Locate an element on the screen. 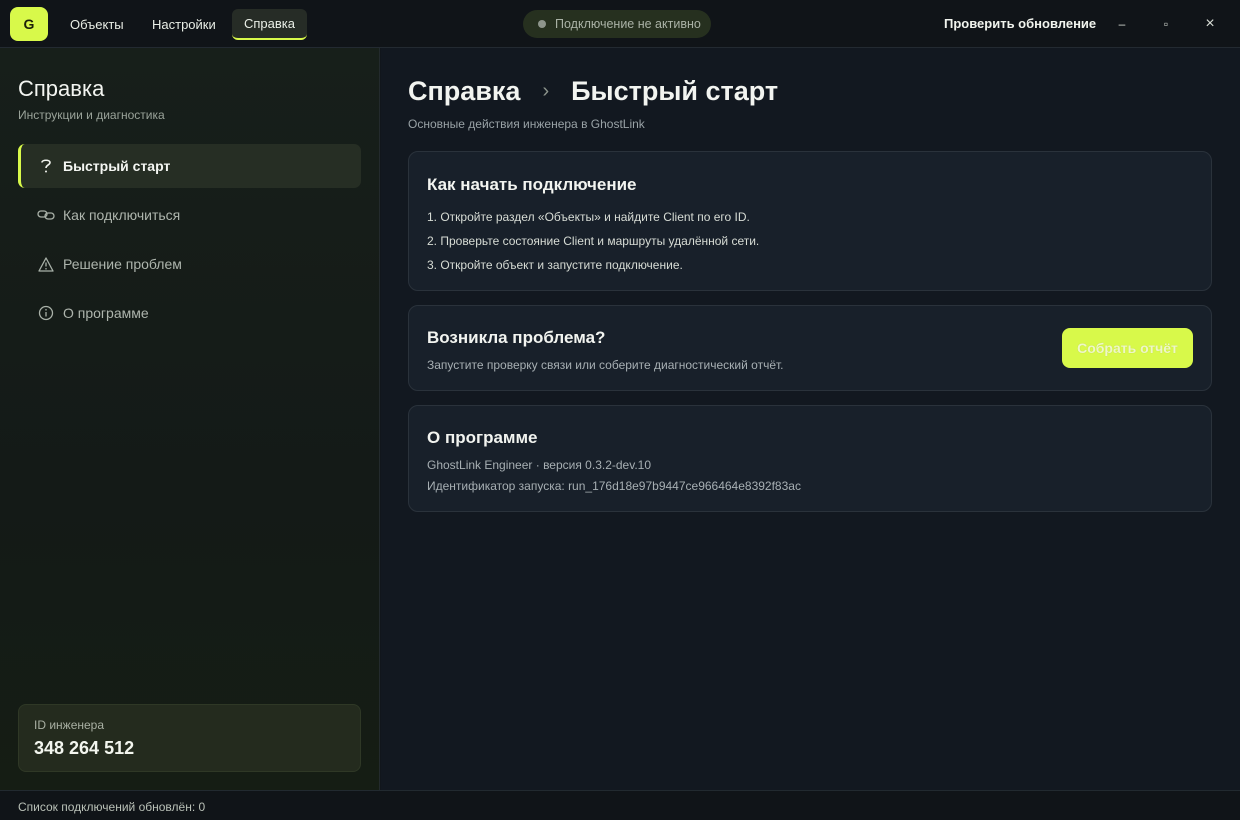  close-icon: × is located at coordinates (1210, 24).